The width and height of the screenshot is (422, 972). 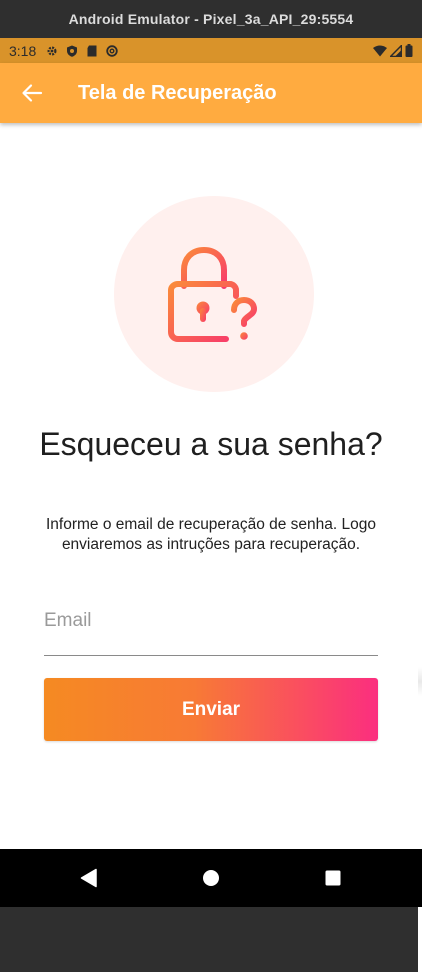 What do you see at coordinates (82, 50) in the screenshot?
I see `status-notification-icons` at bounding box center [82, 50].